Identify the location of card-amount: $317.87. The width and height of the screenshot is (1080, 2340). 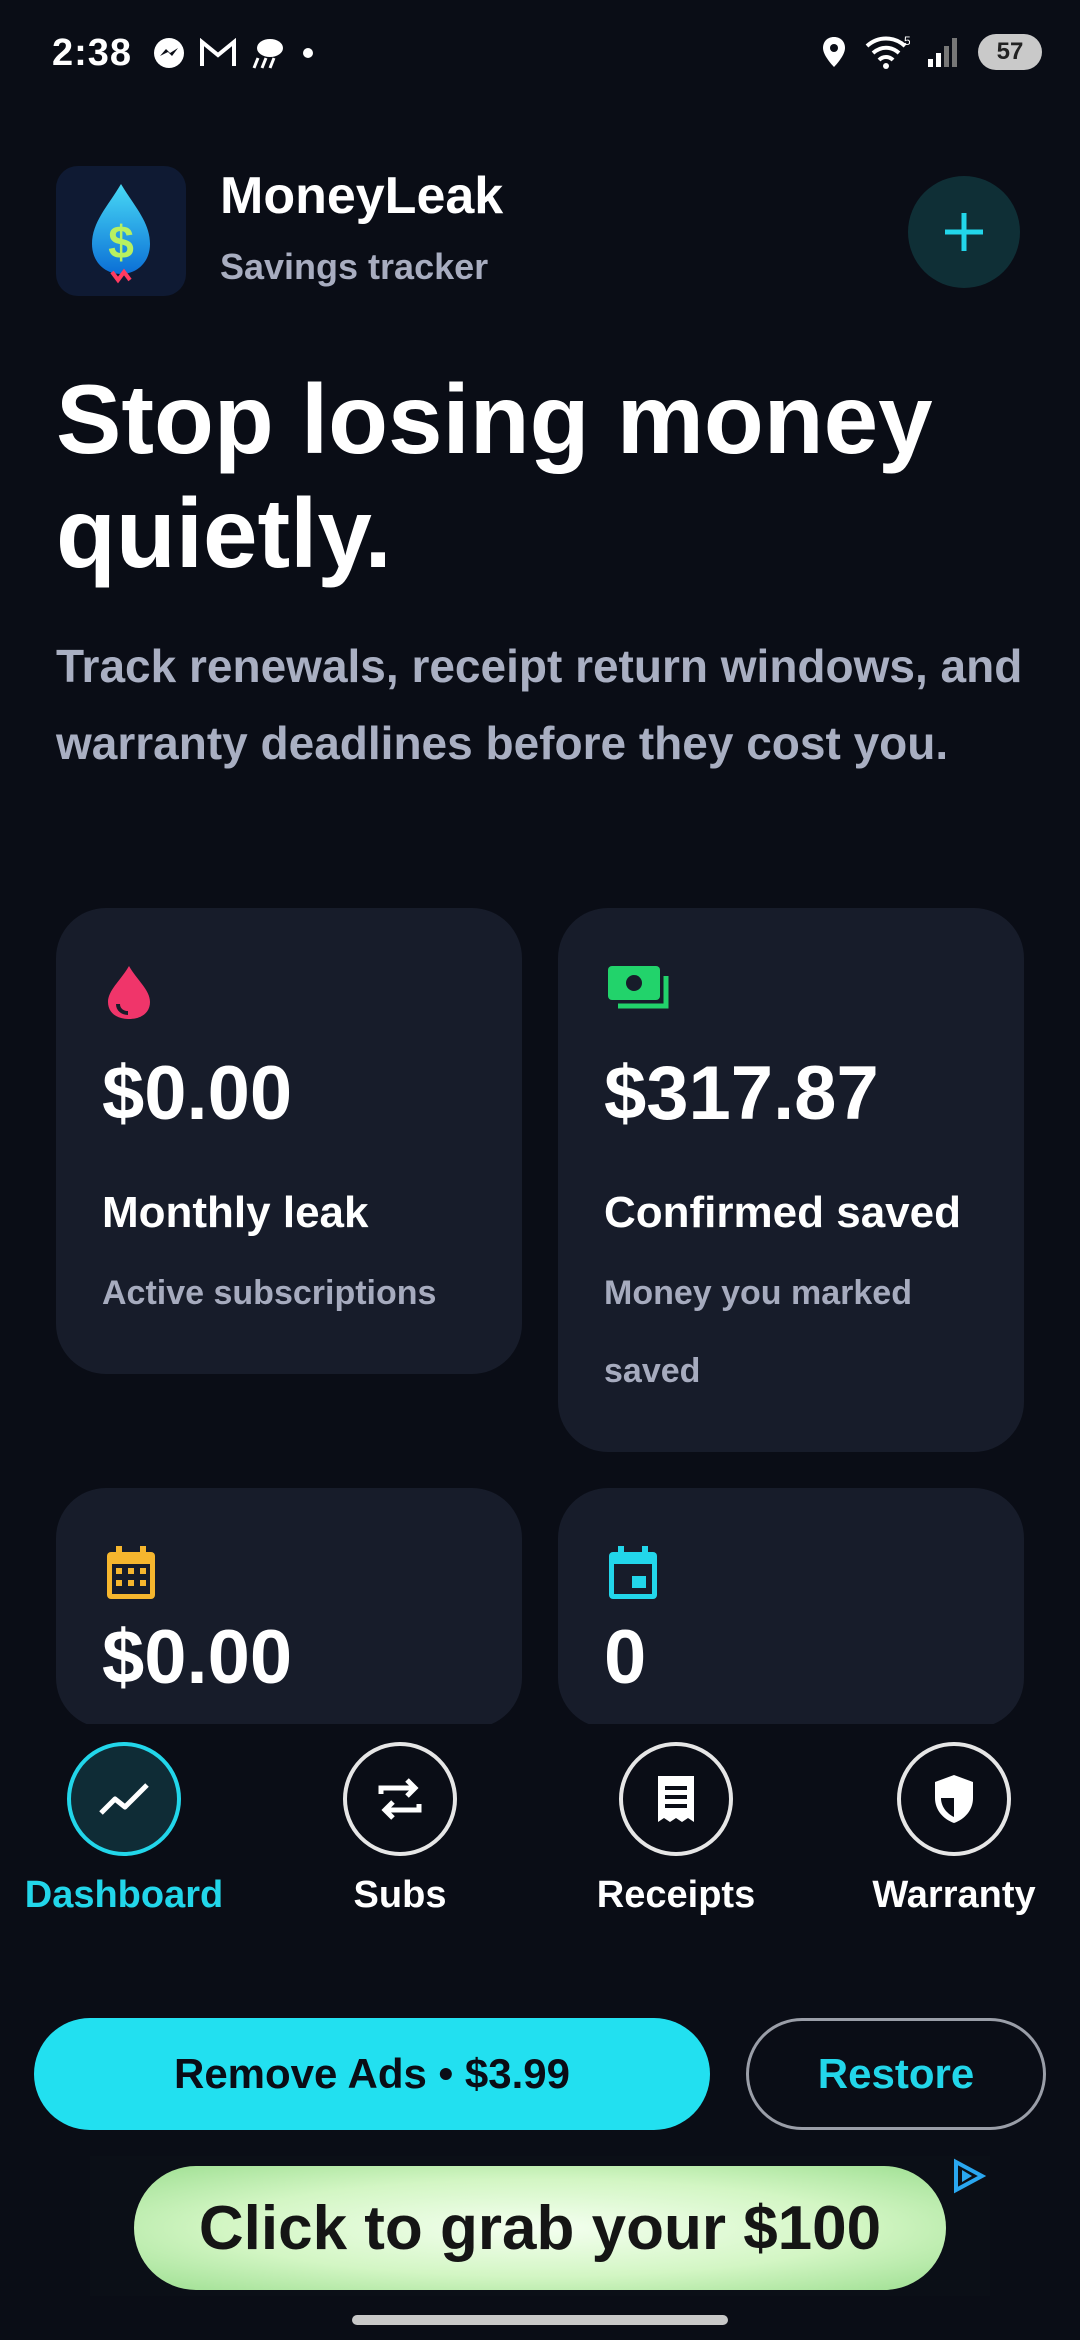
(741, 1093).